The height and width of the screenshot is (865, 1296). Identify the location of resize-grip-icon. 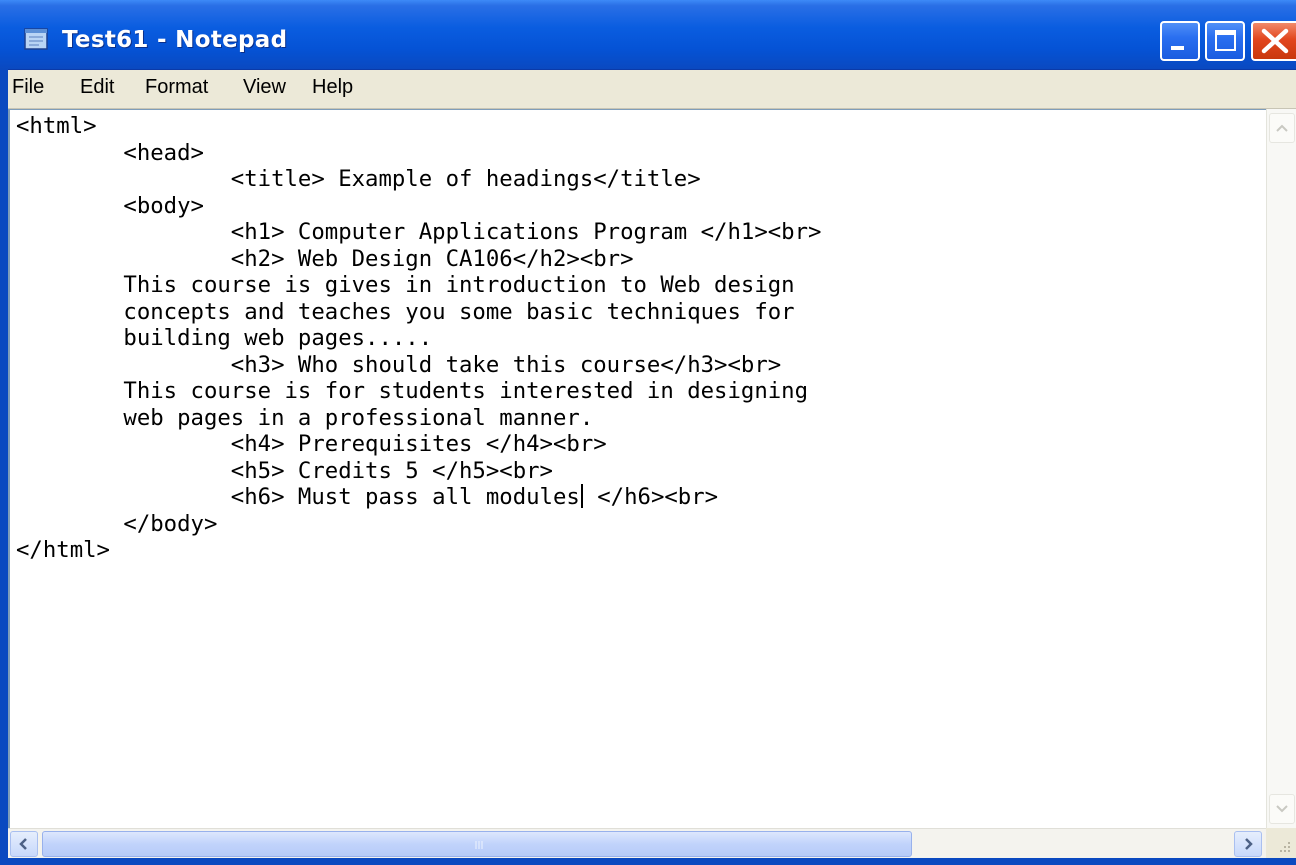
(1285, 847).